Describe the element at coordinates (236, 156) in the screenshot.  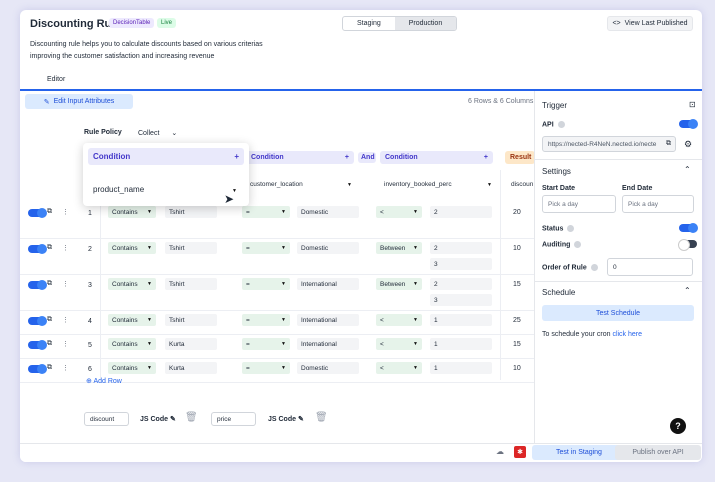
I see `add-icon: +` at that location.